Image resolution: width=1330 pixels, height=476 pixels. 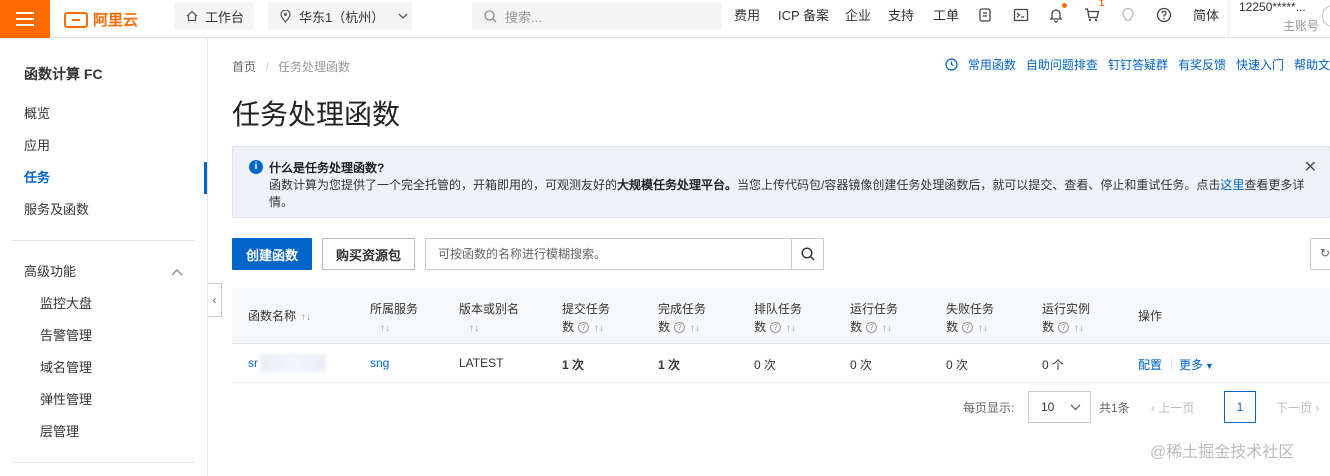 What do you see at coordinates (103, 146) in the screenshot?
I see `sidebar-item-applications: 应用` at bounding box center [103, 146].